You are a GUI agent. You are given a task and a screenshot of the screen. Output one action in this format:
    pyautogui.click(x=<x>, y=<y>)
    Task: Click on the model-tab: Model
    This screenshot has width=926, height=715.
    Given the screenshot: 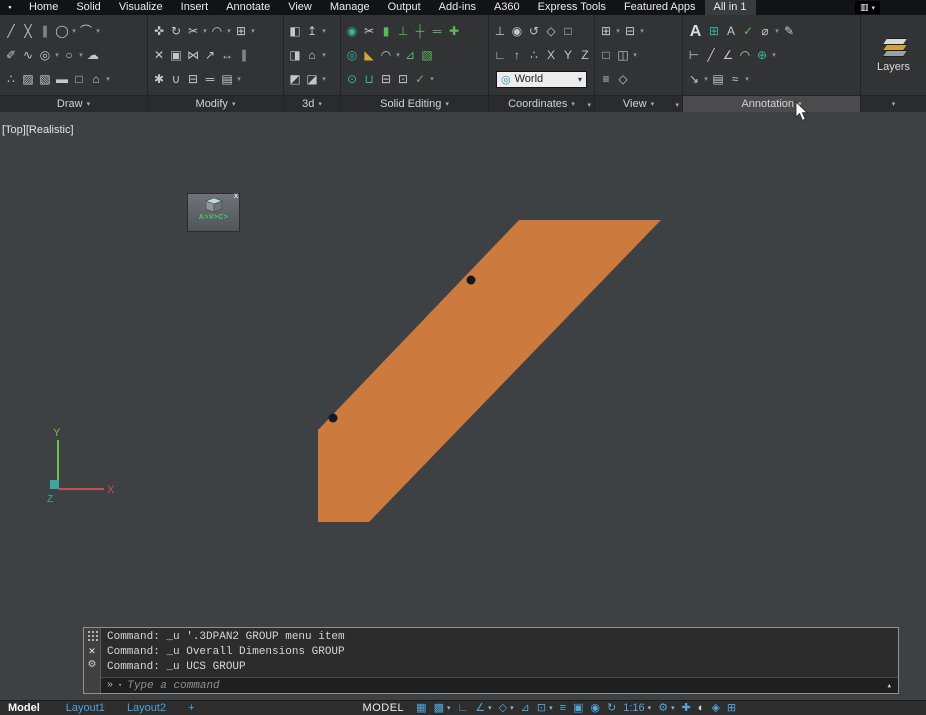 What is the action you would take?
    pyautogui.click(x=24, y=708)
    